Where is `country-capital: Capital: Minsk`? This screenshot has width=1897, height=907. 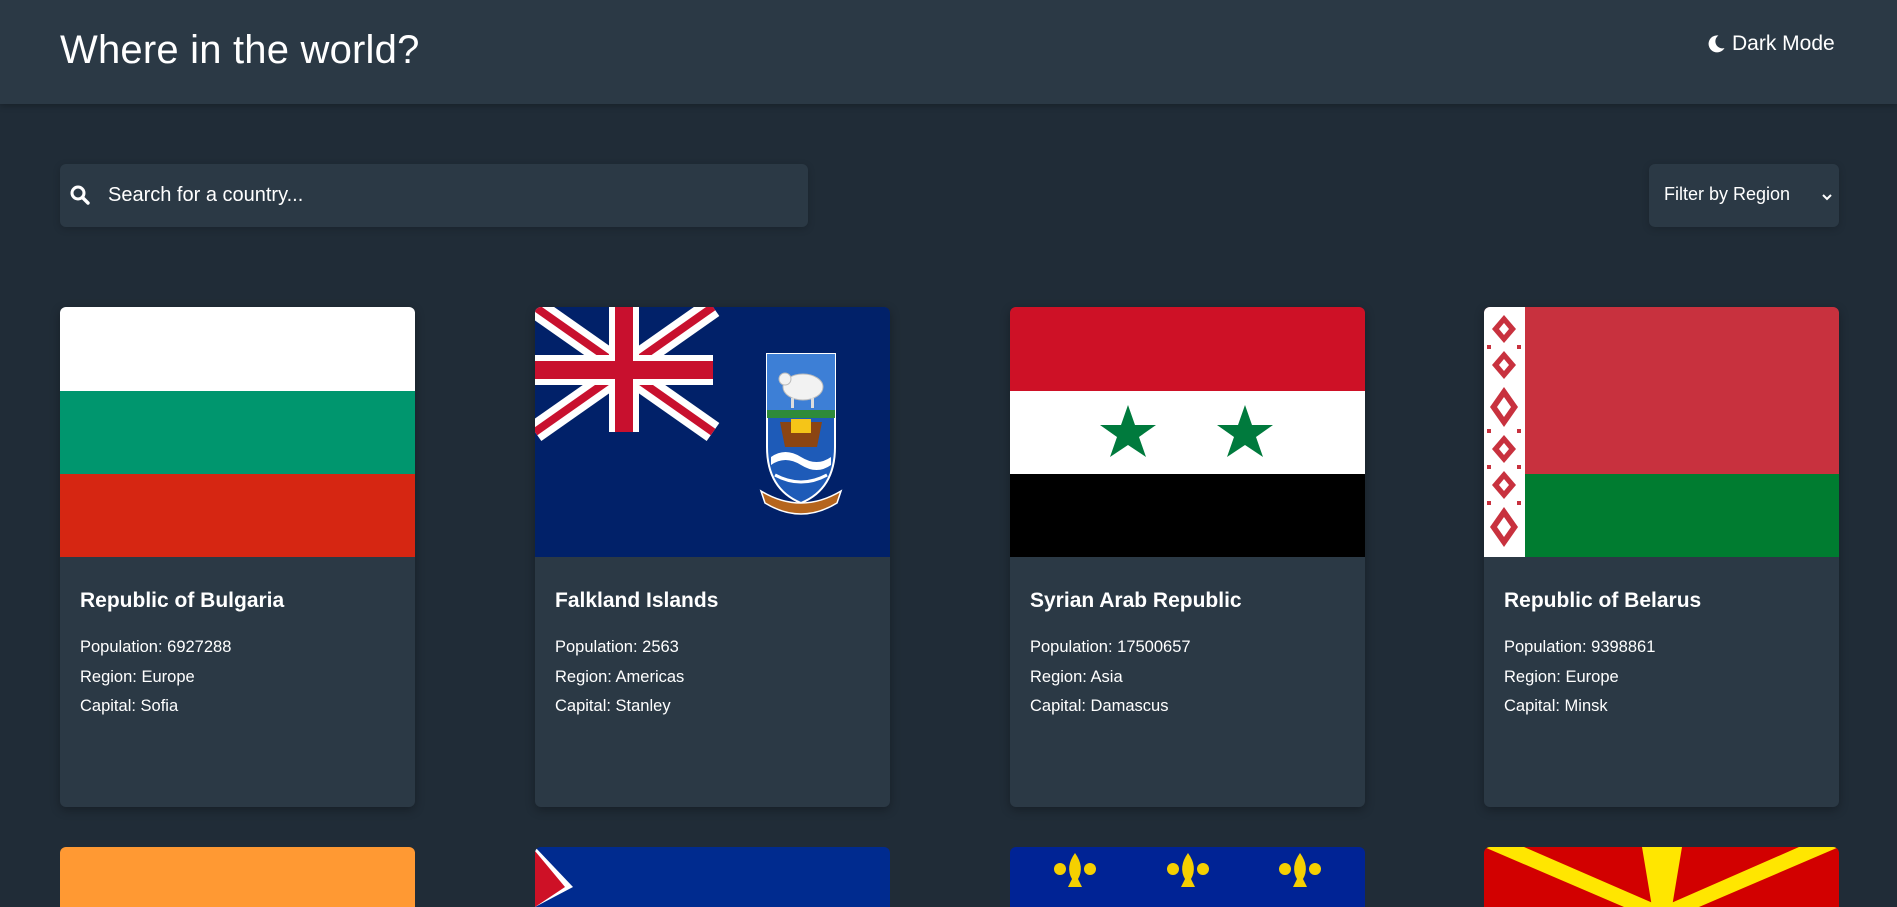 country-capital: Capital: Minsk is located at coordinates (1556, 706).